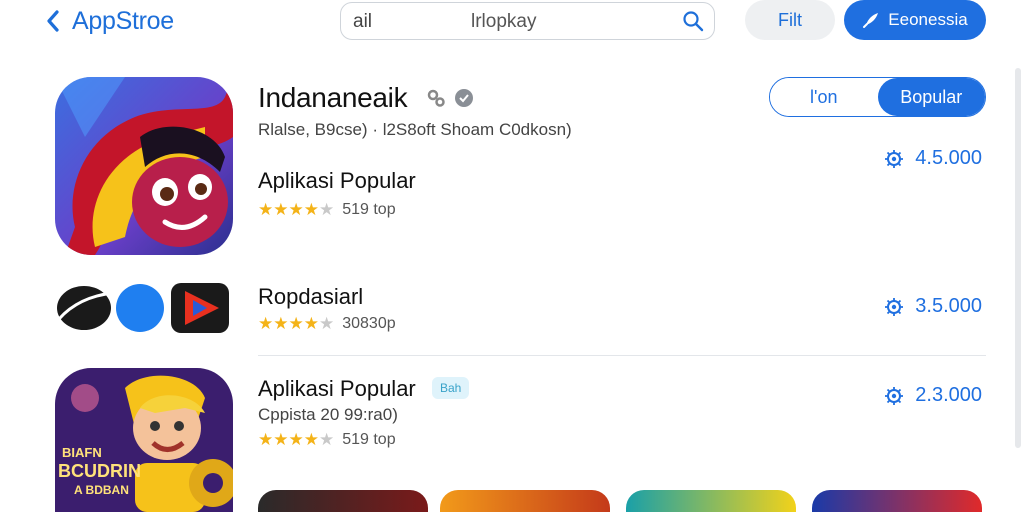 This screenshot has width=1024, height=512. Describe the element at coordinates (328, 414) in the screenshot. I see `app-subtitle: Cppista 20 99:ra0)` at that location.